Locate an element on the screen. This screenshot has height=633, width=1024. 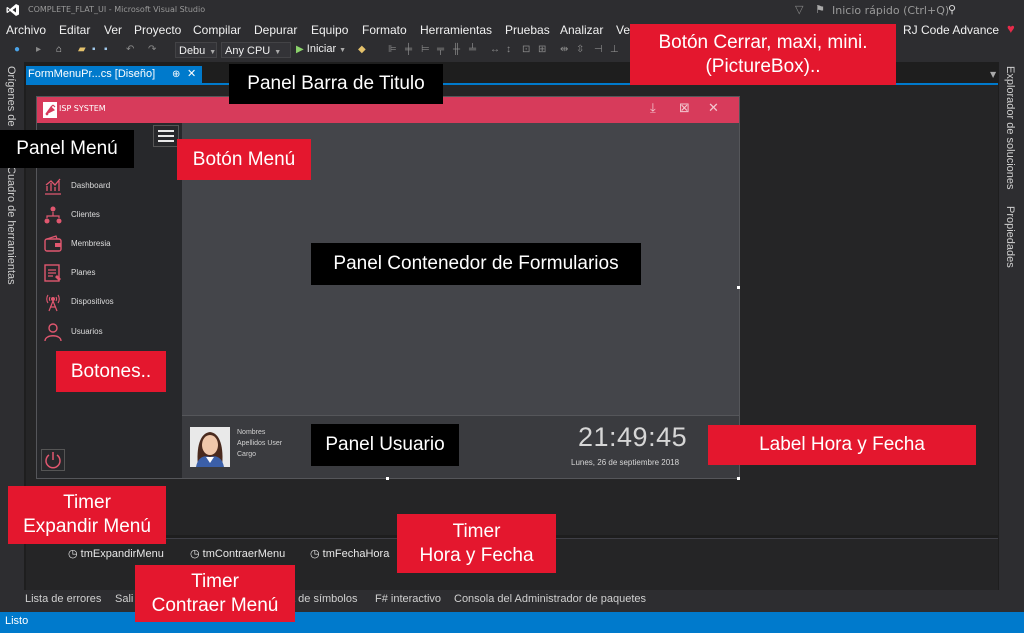
menu-archivo: Archivo is located at coordinates (26, 30).